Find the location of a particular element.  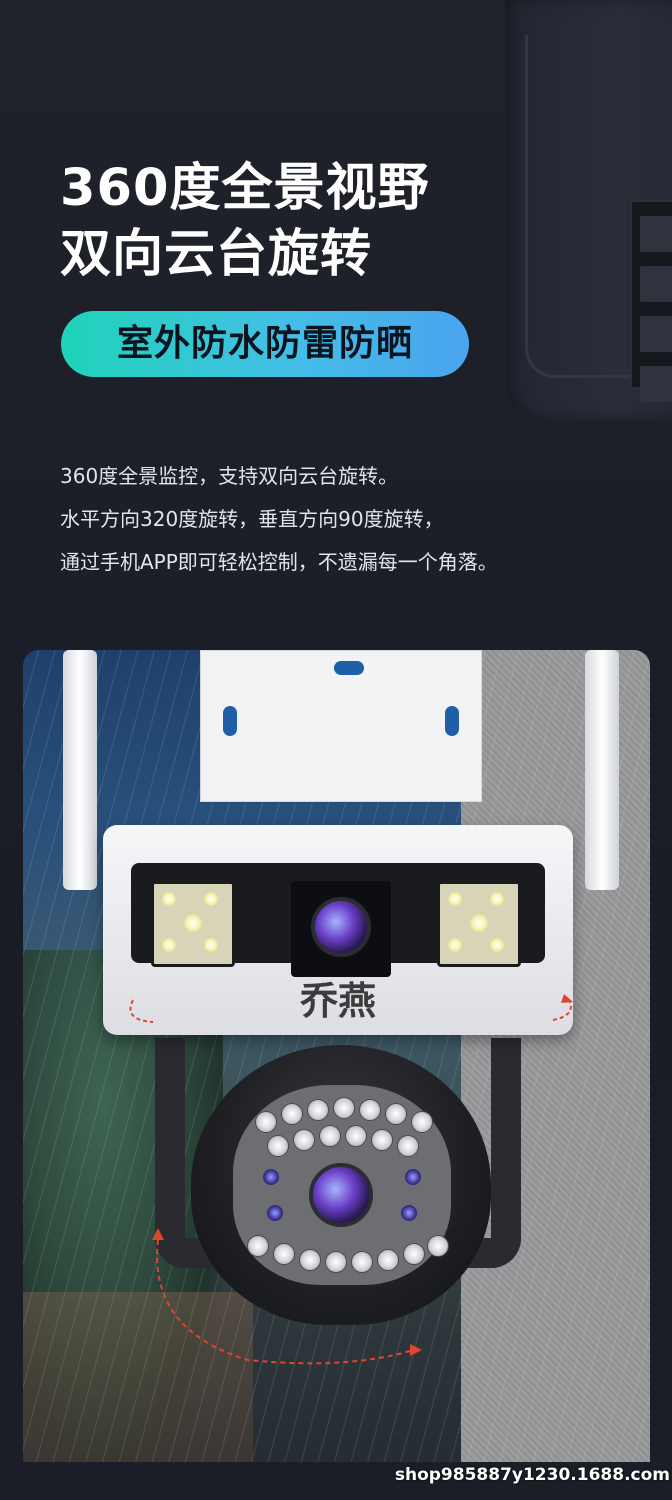

spotlight-left is located at coordinates (193, 924).